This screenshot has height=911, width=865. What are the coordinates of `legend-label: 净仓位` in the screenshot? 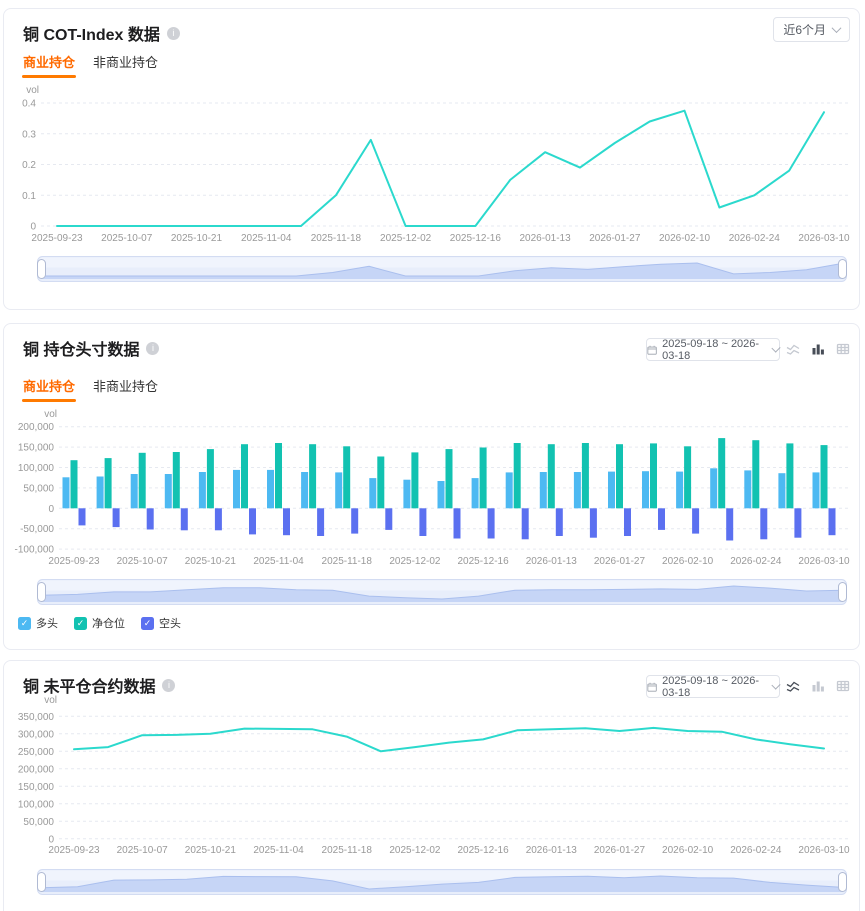 It's located at (108, 624).